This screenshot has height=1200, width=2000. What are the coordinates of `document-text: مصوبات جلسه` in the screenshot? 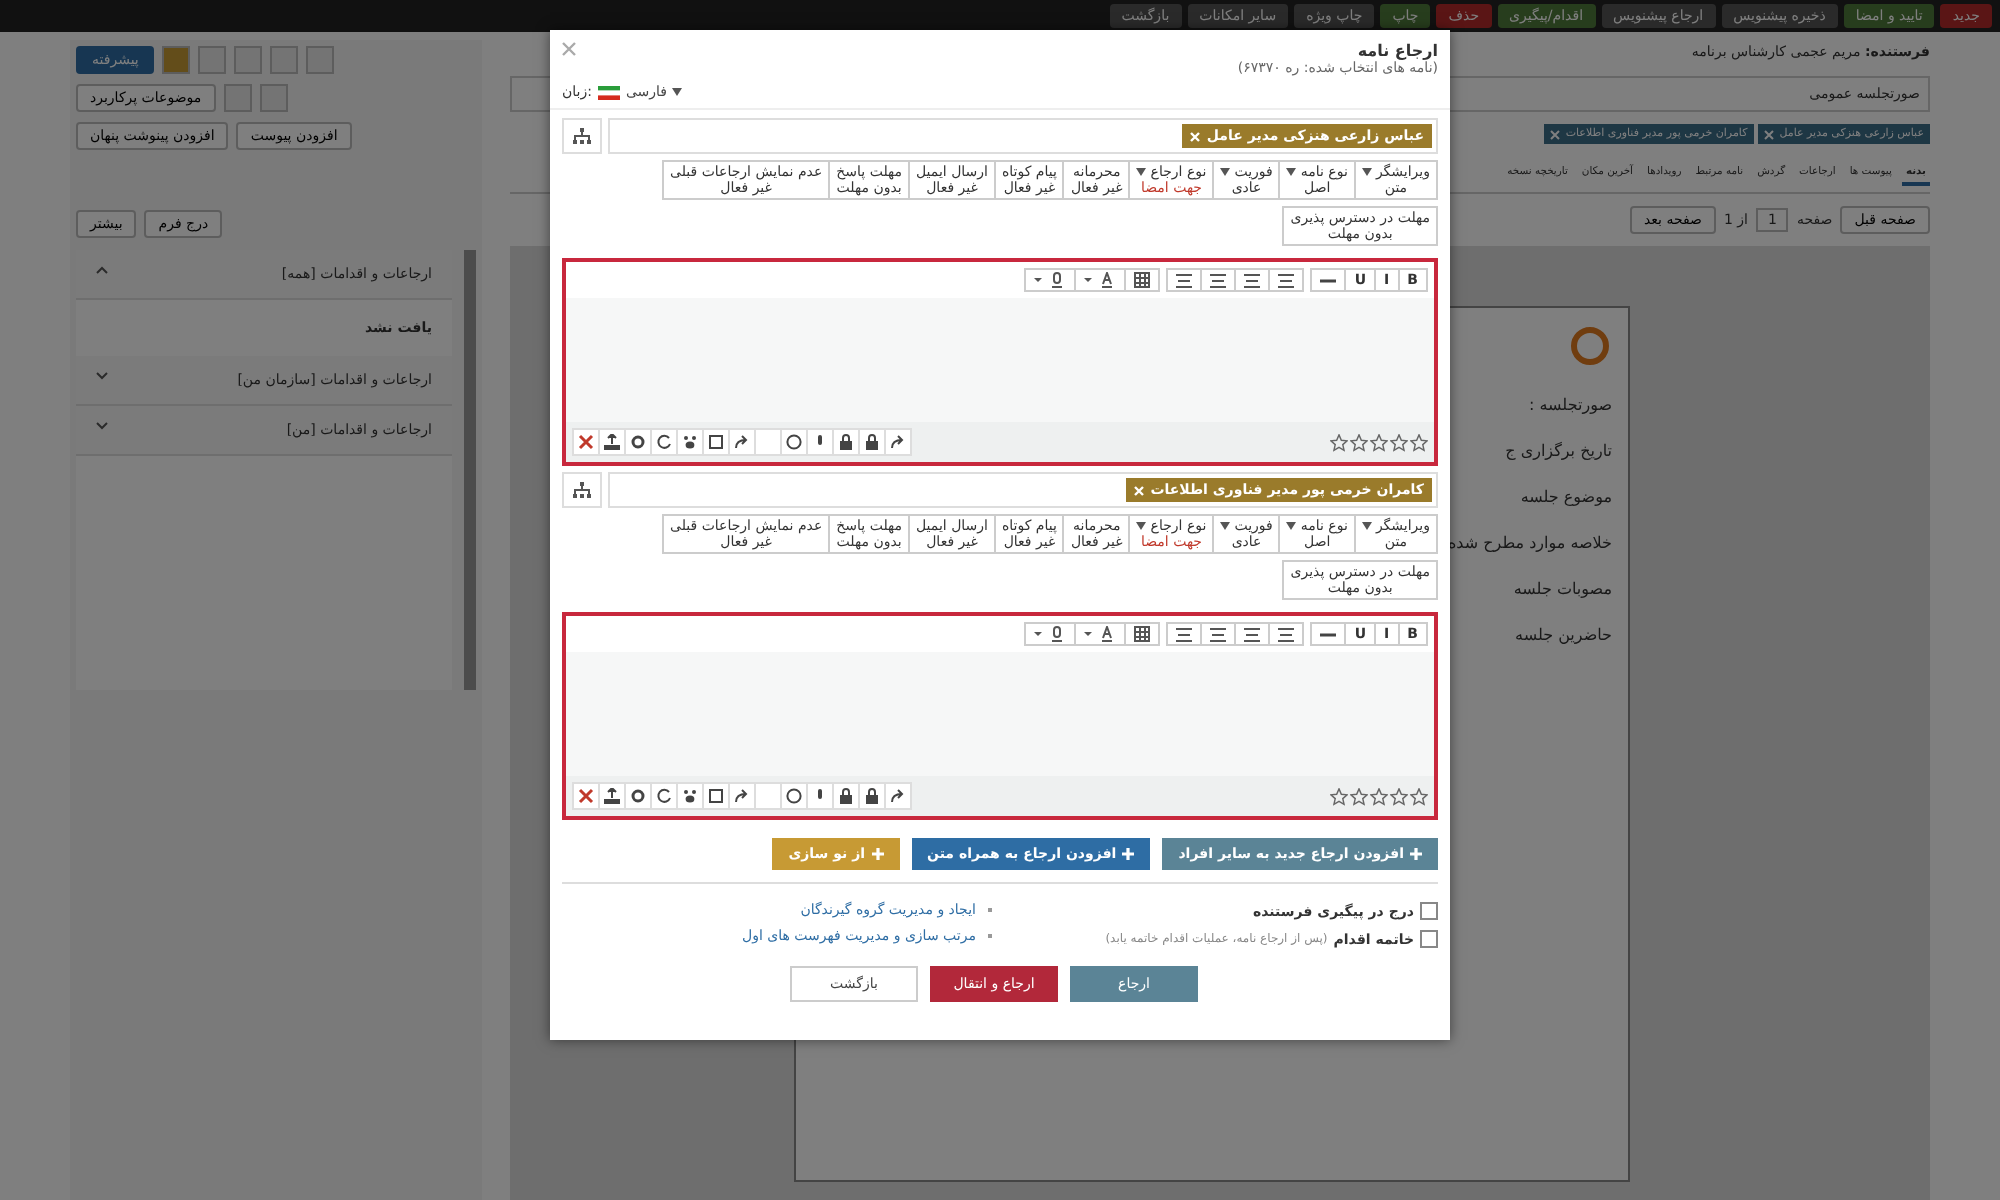 It's located at (1562, 589).